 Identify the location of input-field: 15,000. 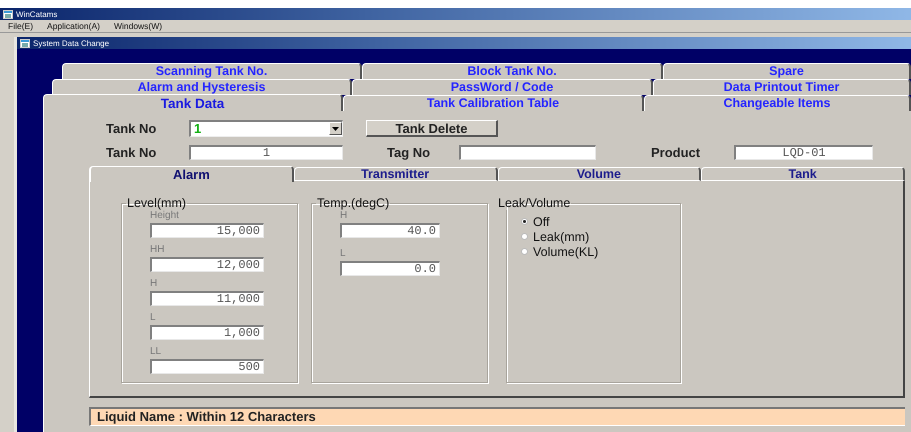
(207, 230).